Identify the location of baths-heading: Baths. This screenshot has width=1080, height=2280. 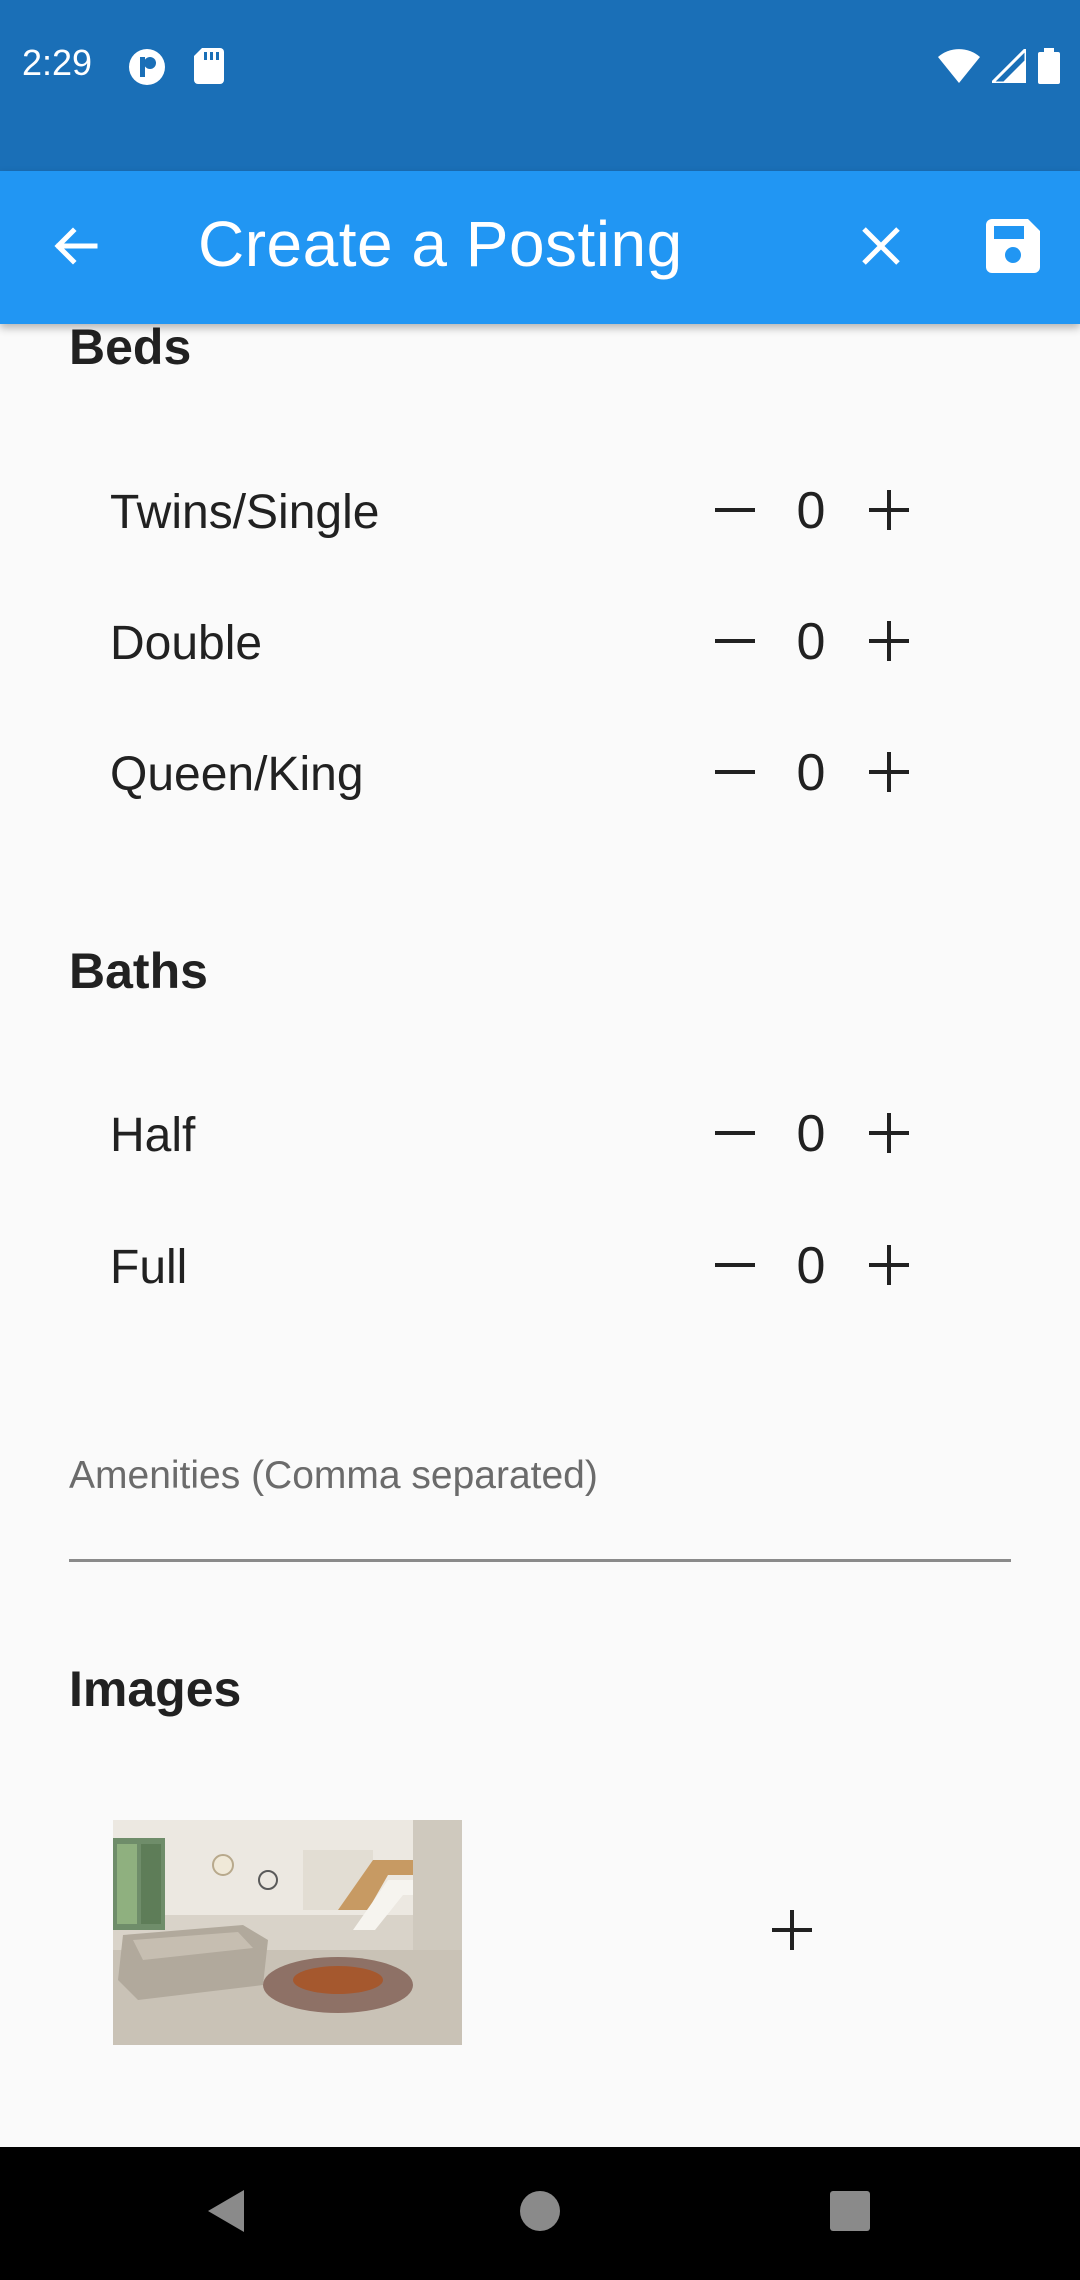
(138, 971).